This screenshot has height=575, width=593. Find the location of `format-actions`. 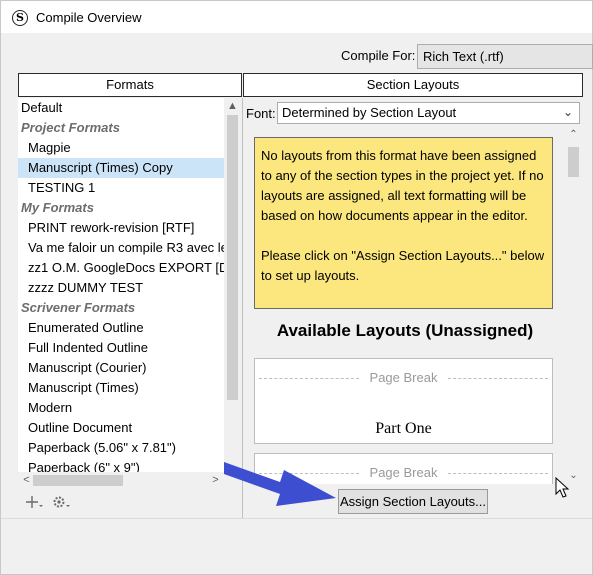

format-actions is located at coordinates (50, 503).